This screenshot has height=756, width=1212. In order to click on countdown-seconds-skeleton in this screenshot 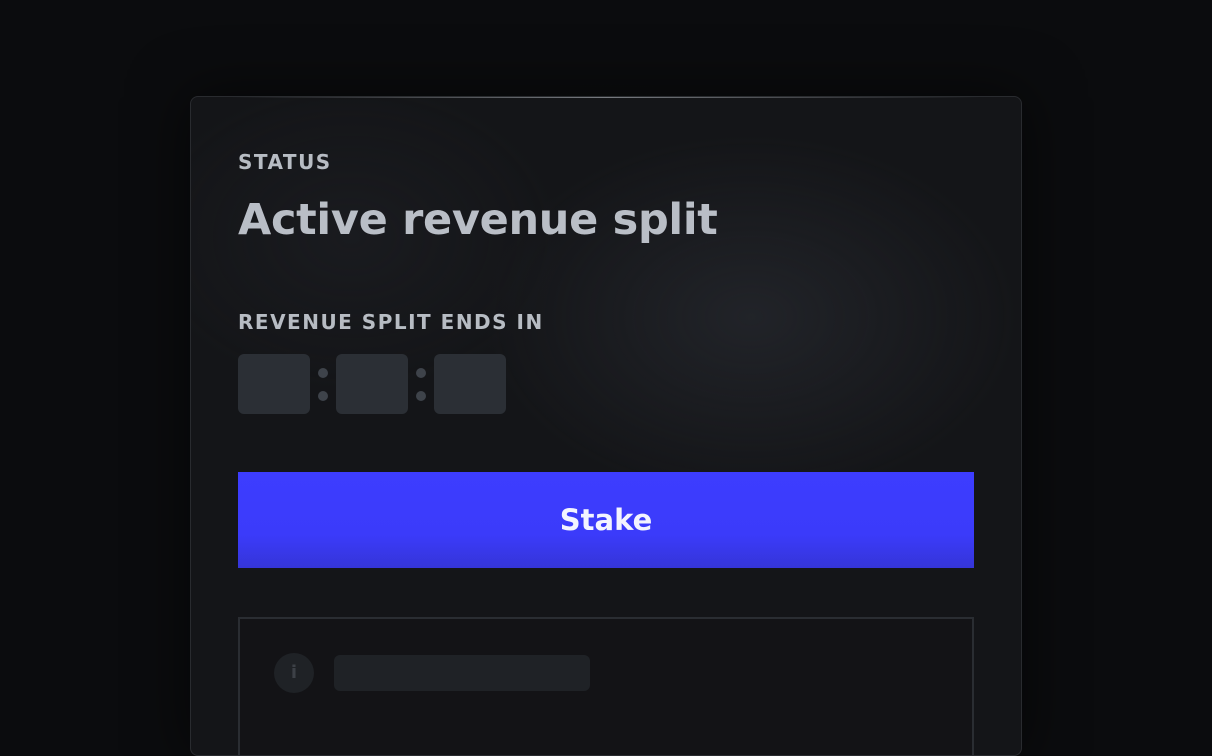, I will do `click(470, 384)`.